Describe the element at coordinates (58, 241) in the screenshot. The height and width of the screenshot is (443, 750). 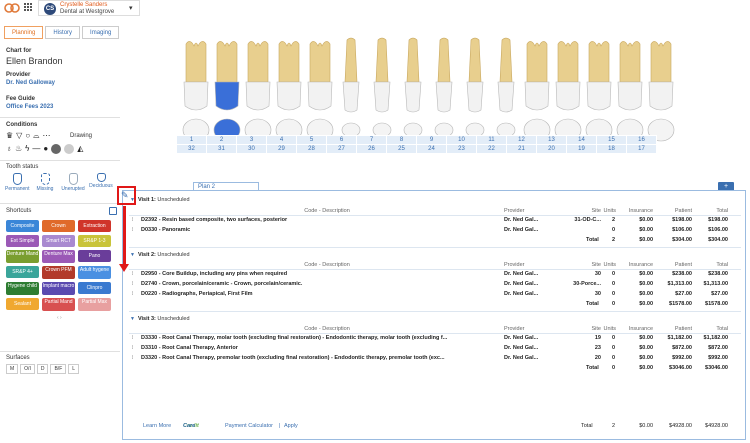
I see `shortcut-smart-rct: Smart RCT` at that location.